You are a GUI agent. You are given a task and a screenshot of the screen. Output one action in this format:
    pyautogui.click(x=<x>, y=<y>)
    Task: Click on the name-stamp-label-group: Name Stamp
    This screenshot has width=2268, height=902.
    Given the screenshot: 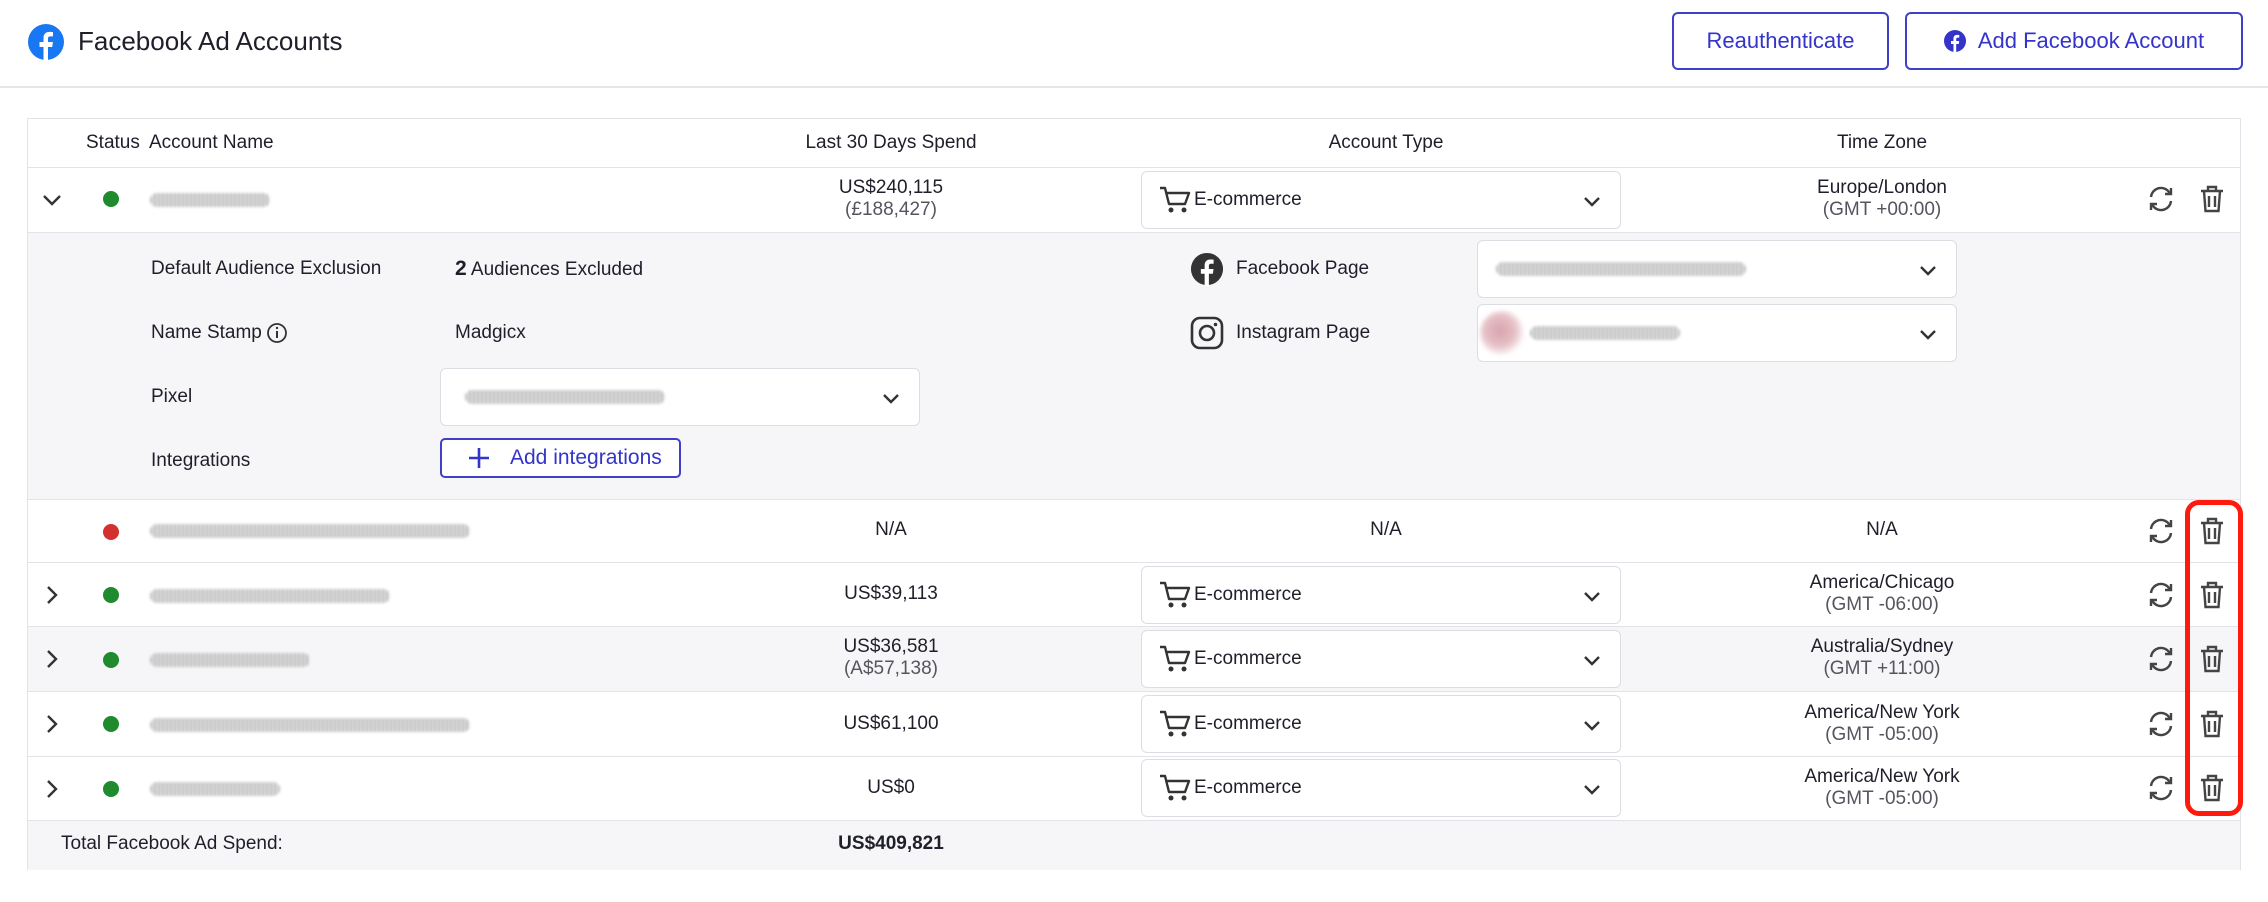 What is the action you would take?
    pyautogui.click(x=219, y=333)
    